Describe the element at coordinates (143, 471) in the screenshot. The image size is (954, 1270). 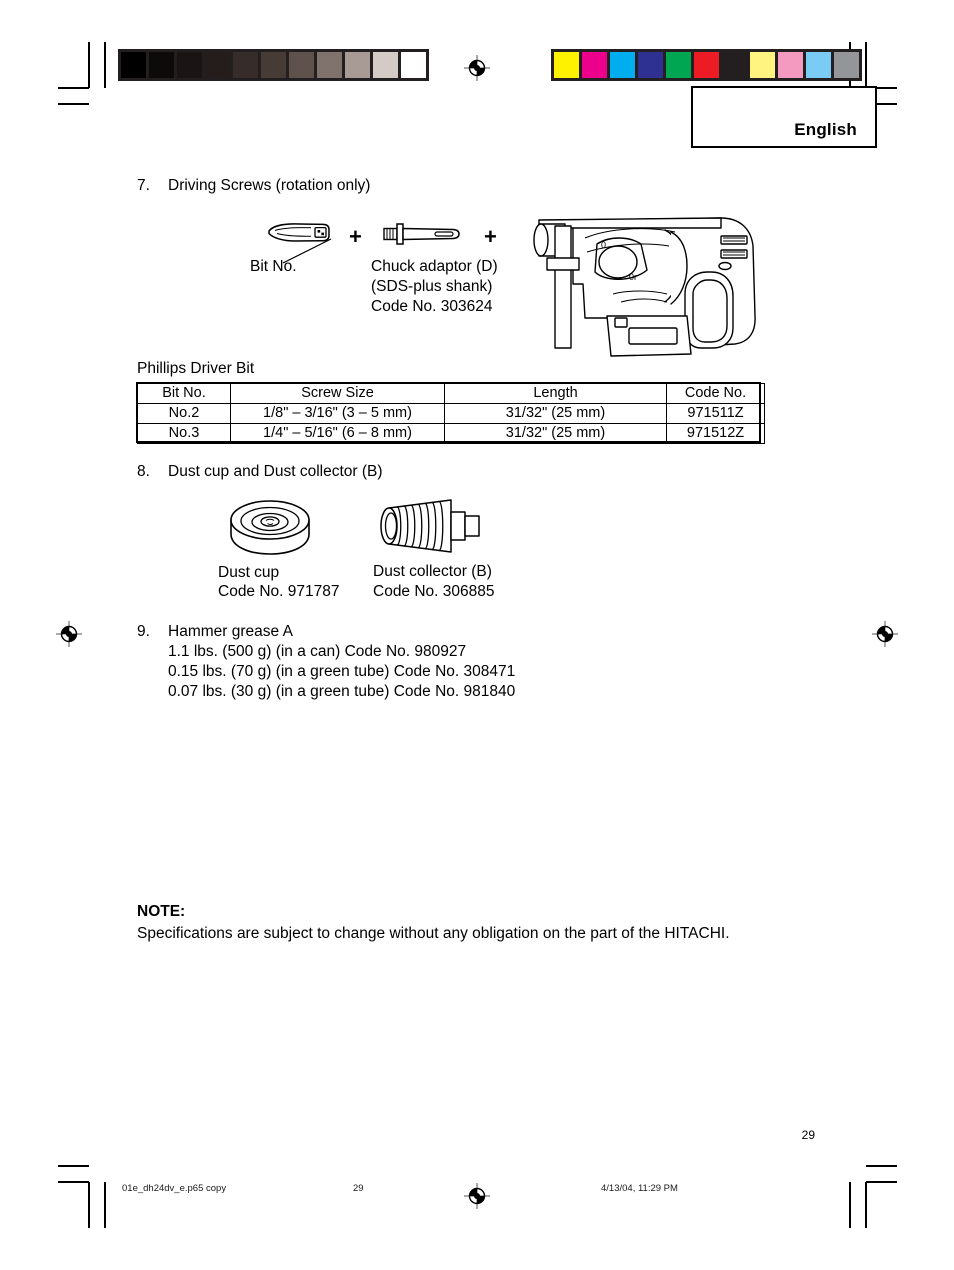
I see `section-8-number: 8.` at that location.